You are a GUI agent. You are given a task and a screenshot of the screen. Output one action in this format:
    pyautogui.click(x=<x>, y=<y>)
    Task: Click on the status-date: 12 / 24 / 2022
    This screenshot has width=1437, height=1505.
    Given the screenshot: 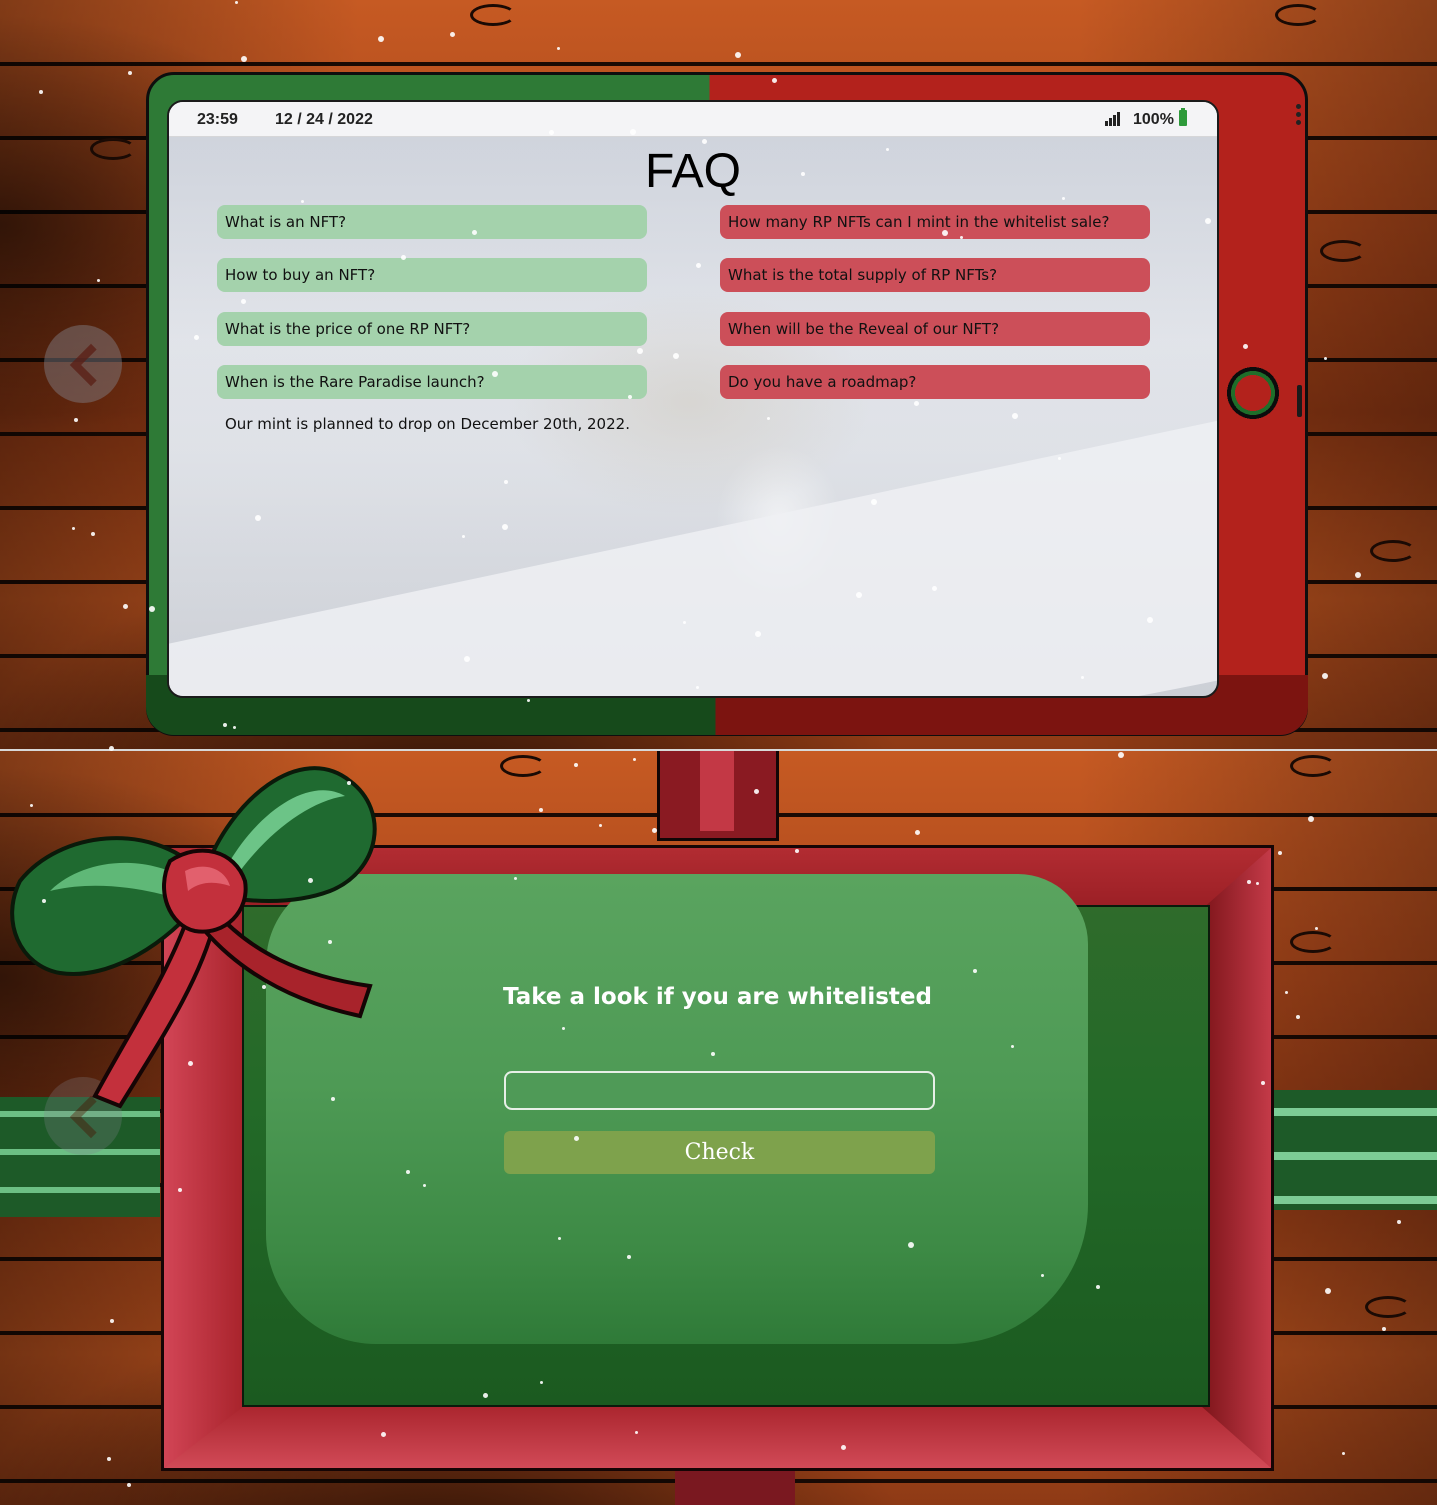 What is the action you would take?
    pyautogui.click(x=324, y=119)
    